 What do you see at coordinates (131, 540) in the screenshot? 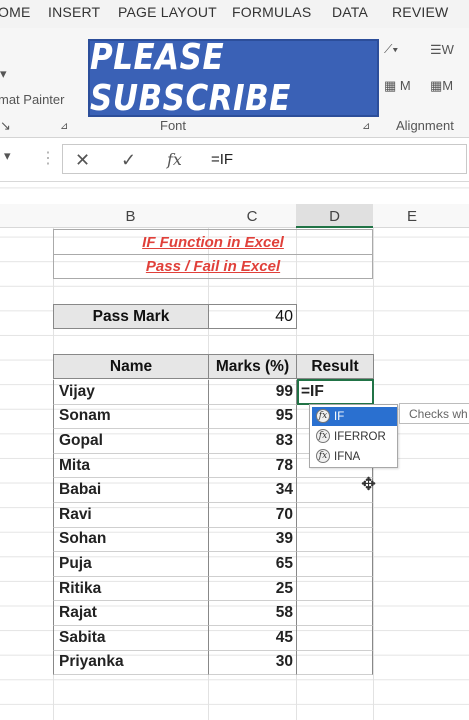
I see `name-cell: Sohan` at bounding box center [131, 540].